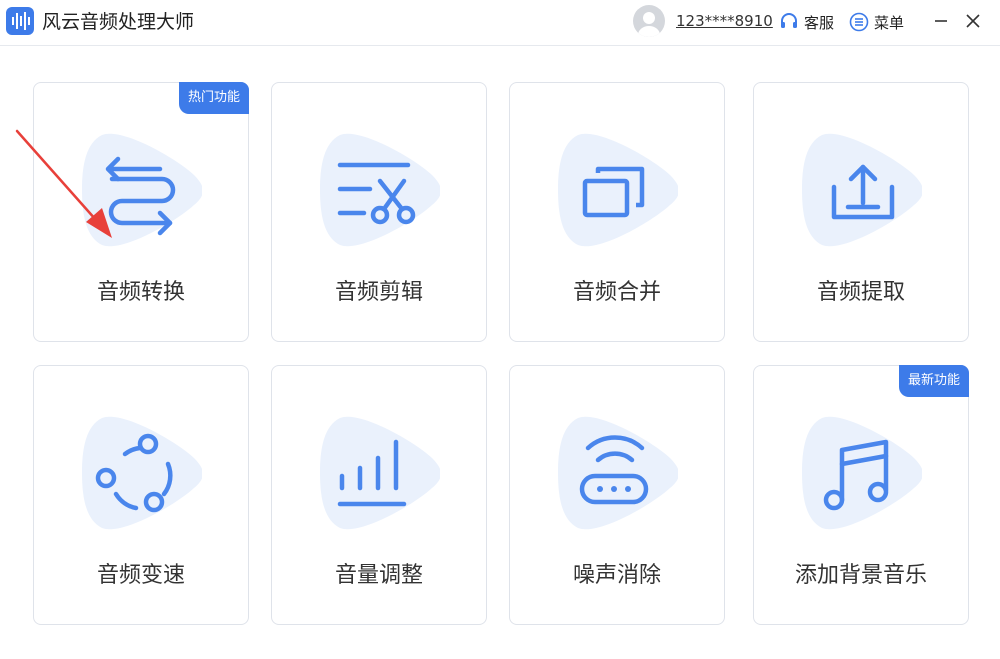 The image size is (1000, 659). What do you see at coordinates (380, 190) in the screenshot?
I see `scissors-icon` at bounding box center [380, 190].